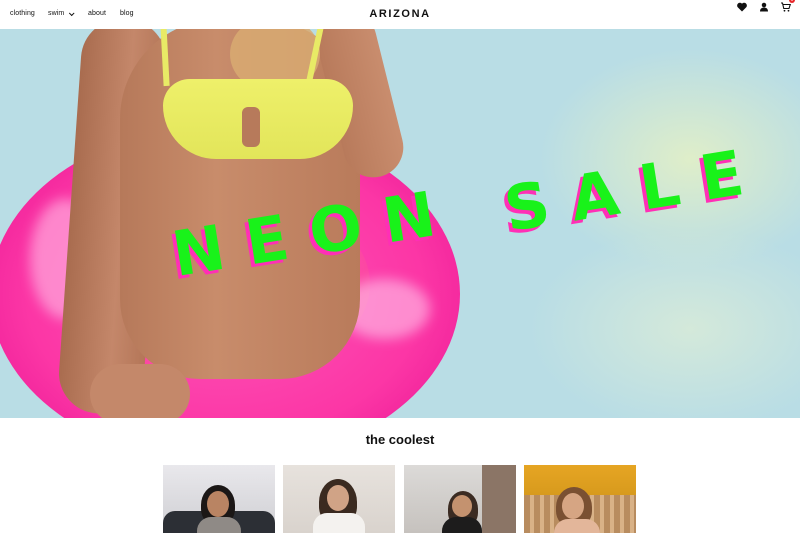 Image resolution: width=800 pixels, height=533 pixels. What do you see at coordinates (764, 6) in the screenshot?
I see `user-icon` at bounding box center [764, 6].